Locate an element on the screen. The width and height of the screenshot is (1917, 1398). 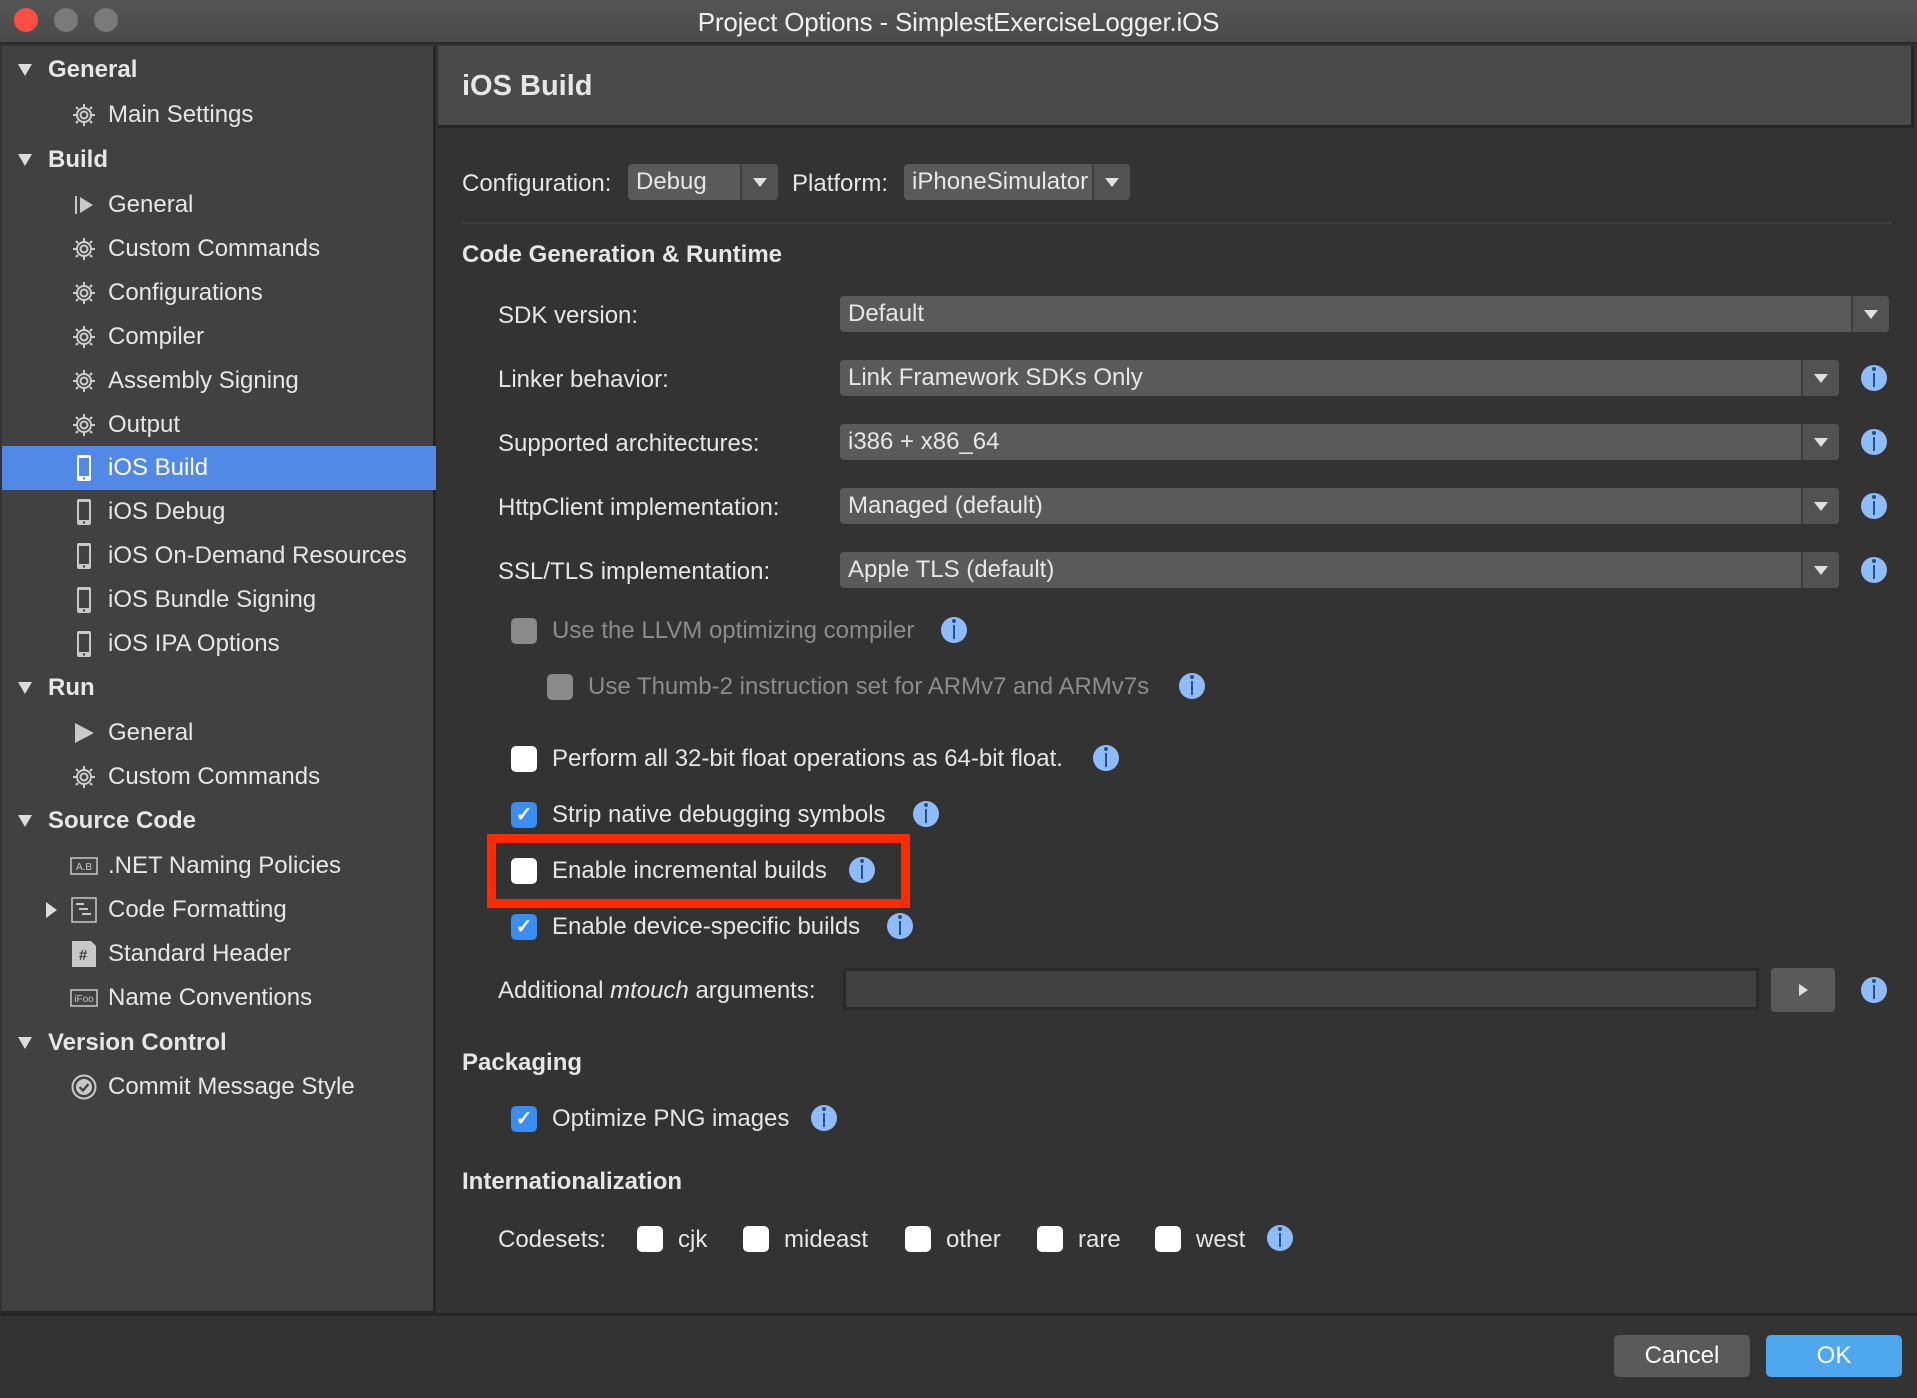
sidebar-item-configurations: Configurations is located at coordinates (219, 293).